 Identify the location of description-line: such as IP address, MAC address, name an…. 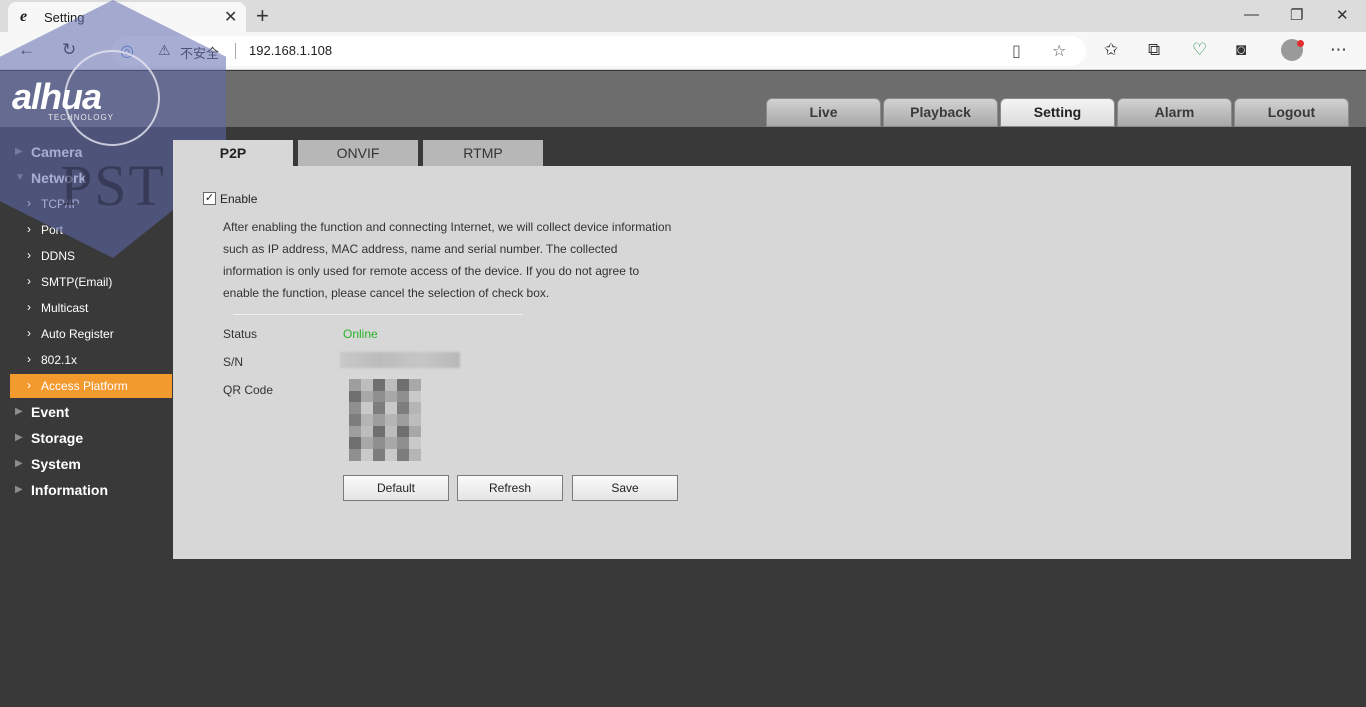
(420, 249).